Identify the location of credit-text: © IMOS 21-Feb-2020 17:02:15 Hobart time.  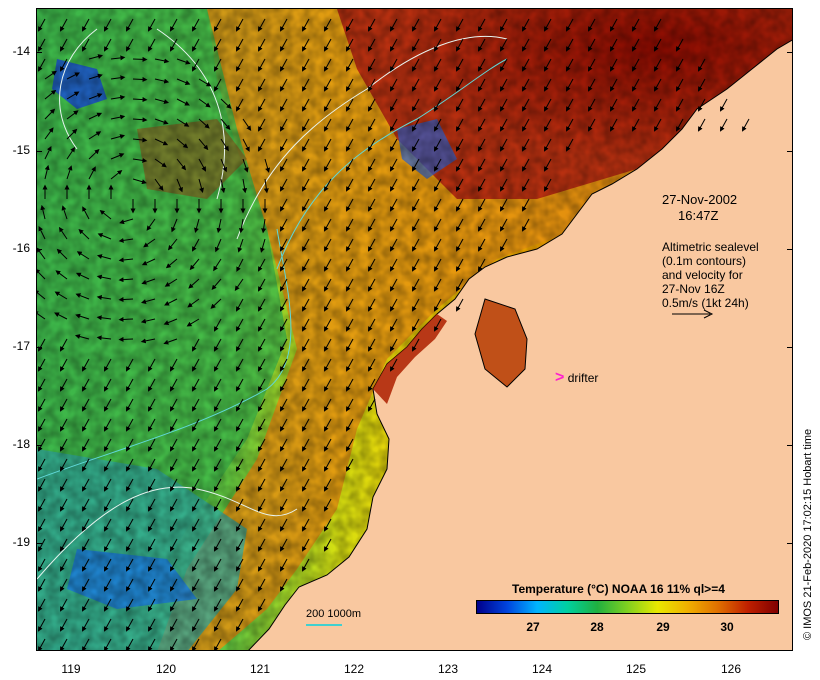
(808, 534).